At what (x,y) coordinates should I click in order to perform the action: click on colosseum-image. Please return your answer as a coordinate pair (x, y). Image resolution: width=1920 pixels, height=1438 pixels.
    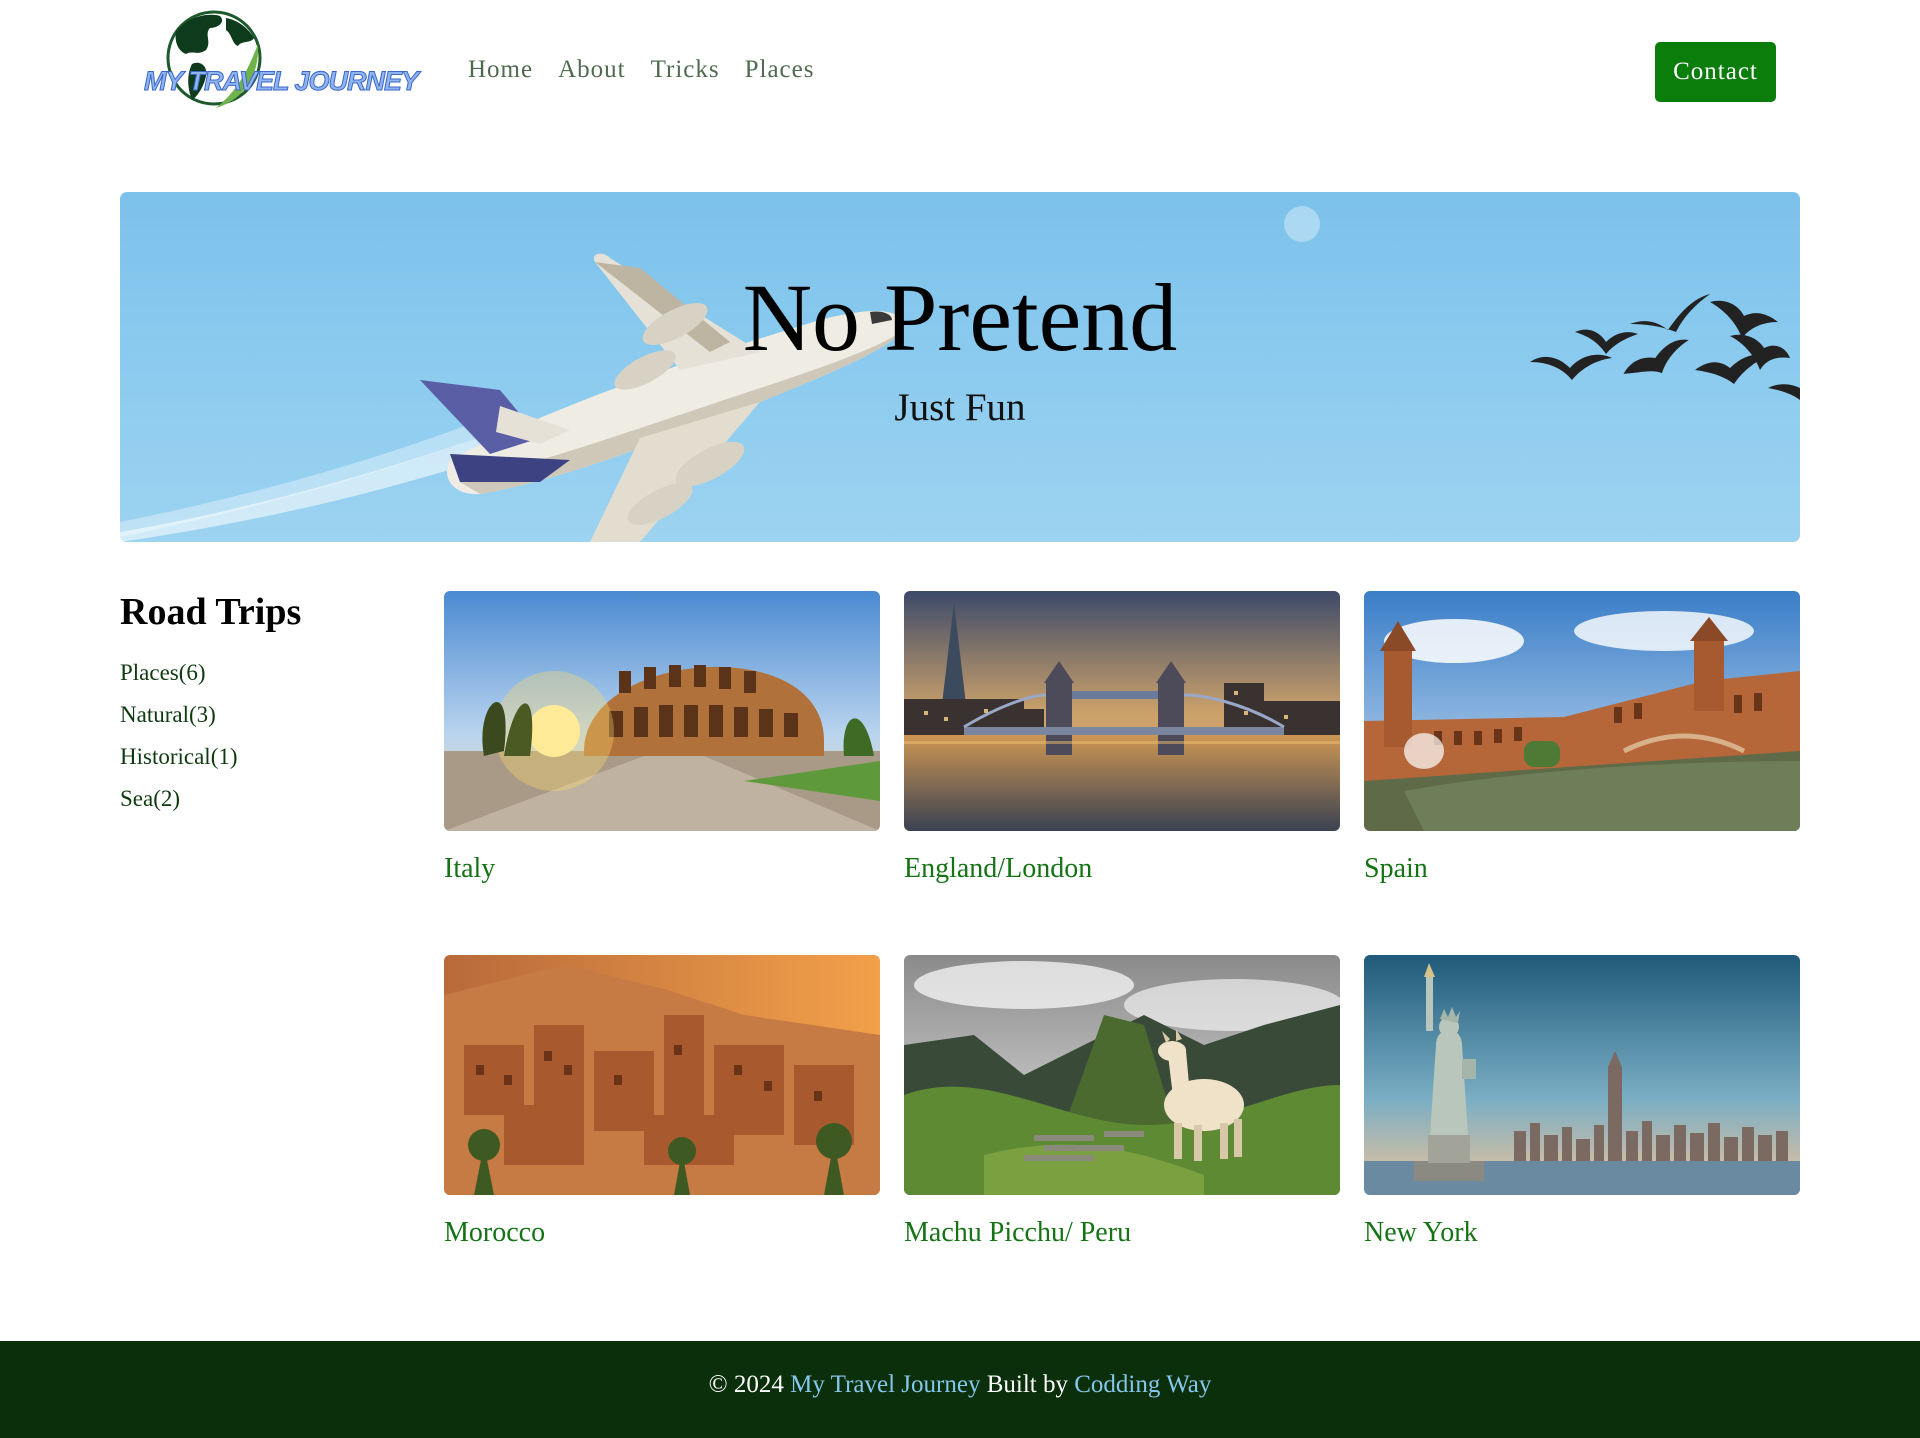
    Looking at the image, I should click on (662, 711).